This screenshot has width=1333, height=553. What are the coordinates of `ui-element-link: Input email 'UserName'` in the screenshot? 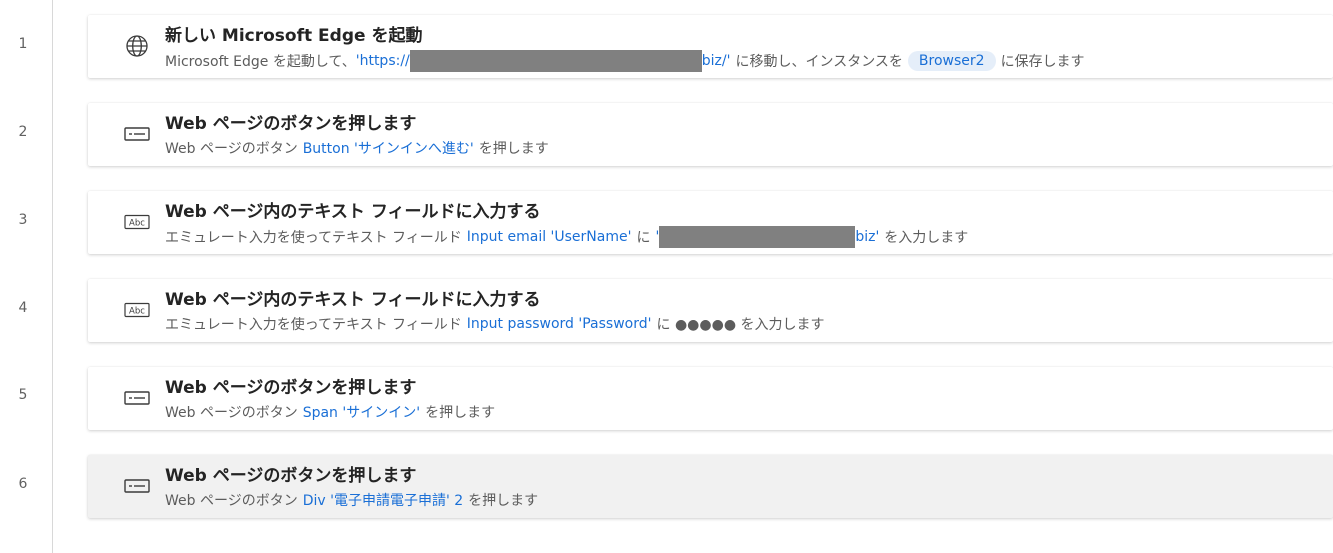 It's located at (549, 237).